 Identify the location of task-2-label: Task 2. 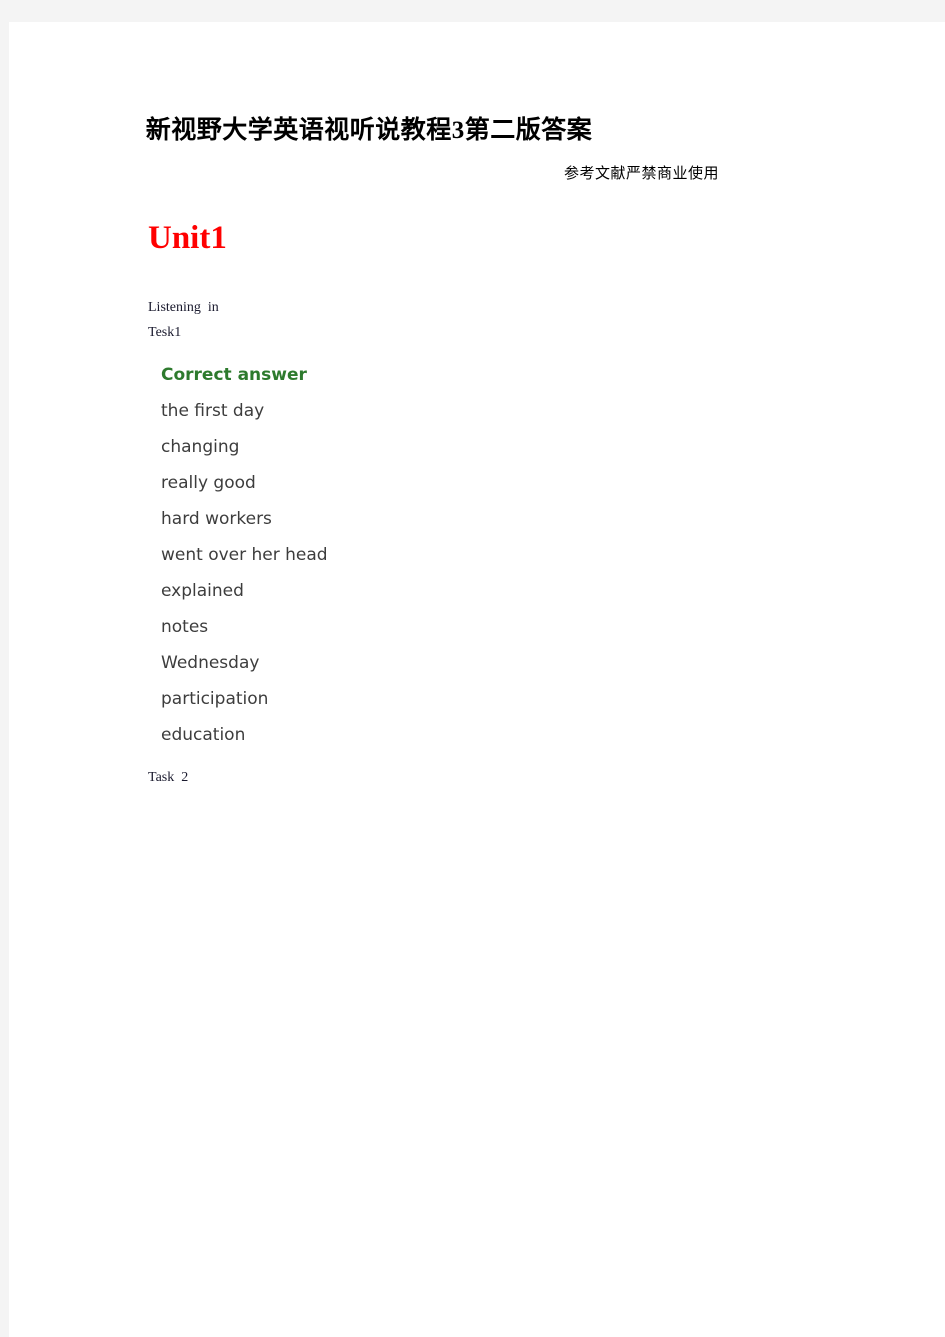
(168, 777).